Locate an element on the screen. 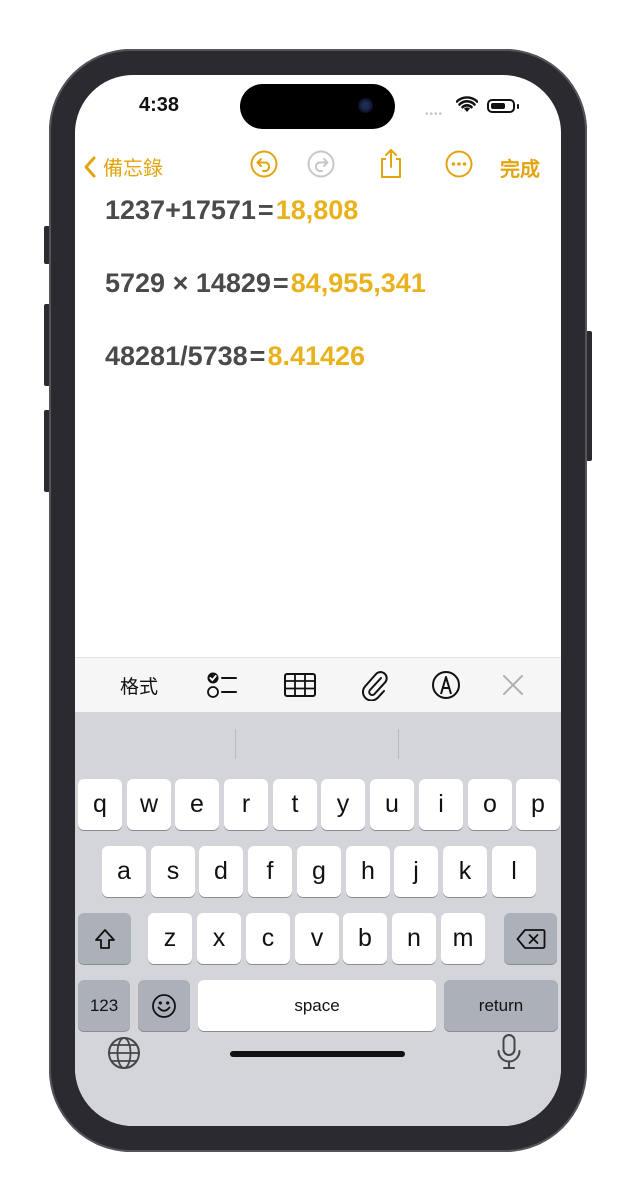 The height and width of the screenshot is (1200, 635). table-button is located at coordinates (300, 685).